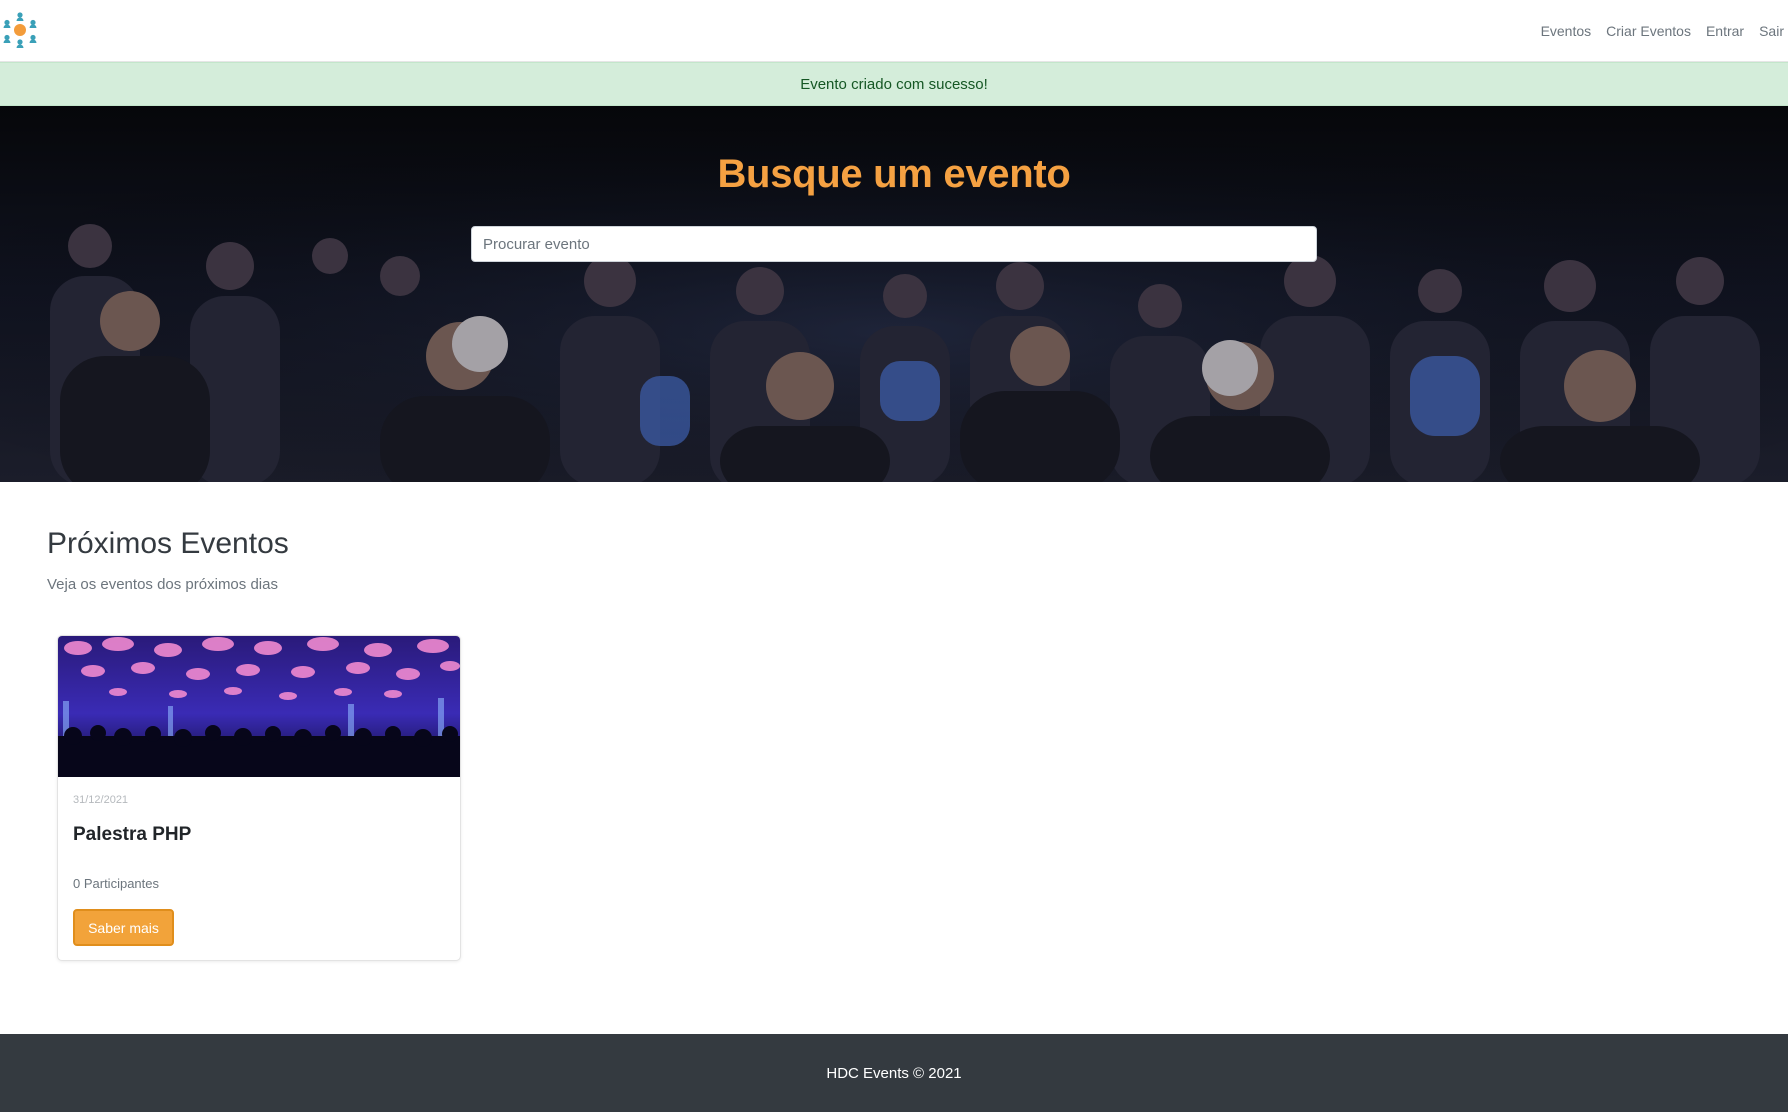 This screenshot has height=1112, width=1788. I want to click on section-title: Próximos Eventos, so click(168, 543).